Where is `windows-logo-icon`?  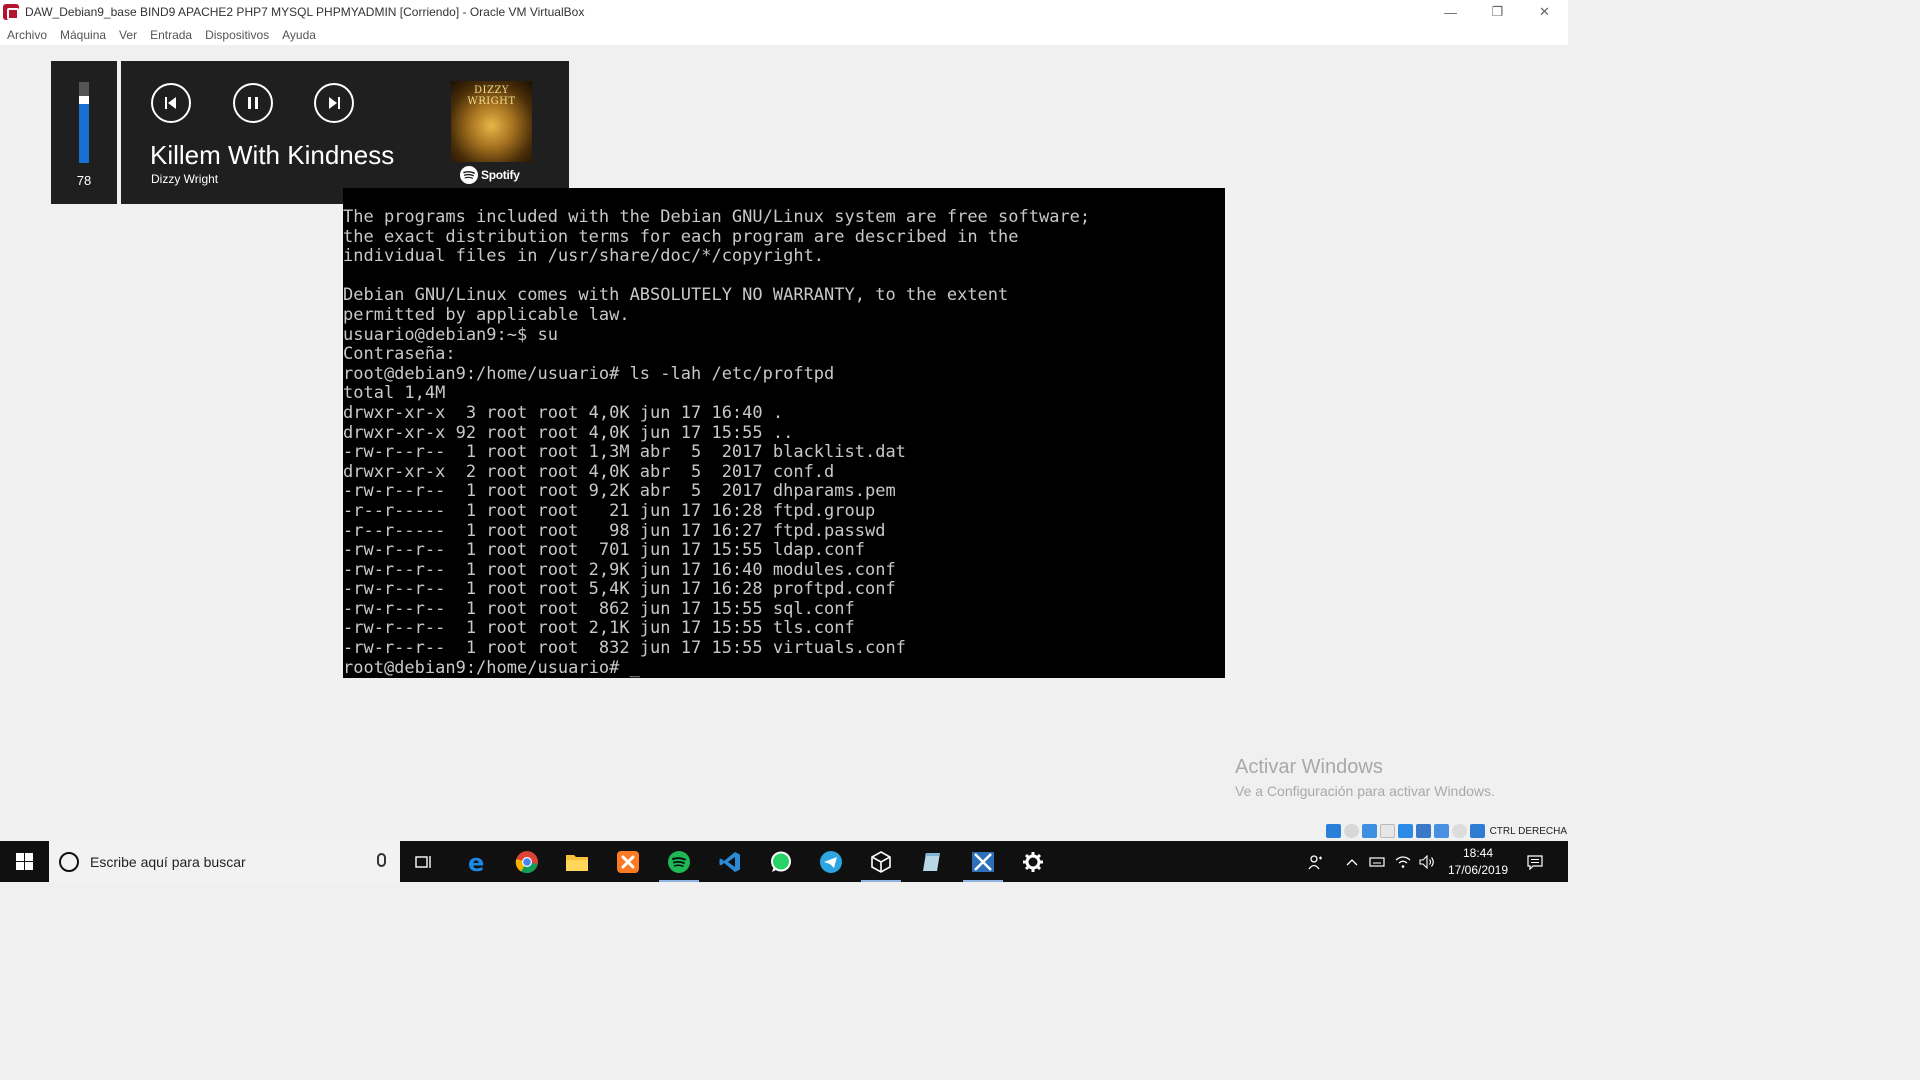 windows-logo-icon is located at coordinates (24, 861).